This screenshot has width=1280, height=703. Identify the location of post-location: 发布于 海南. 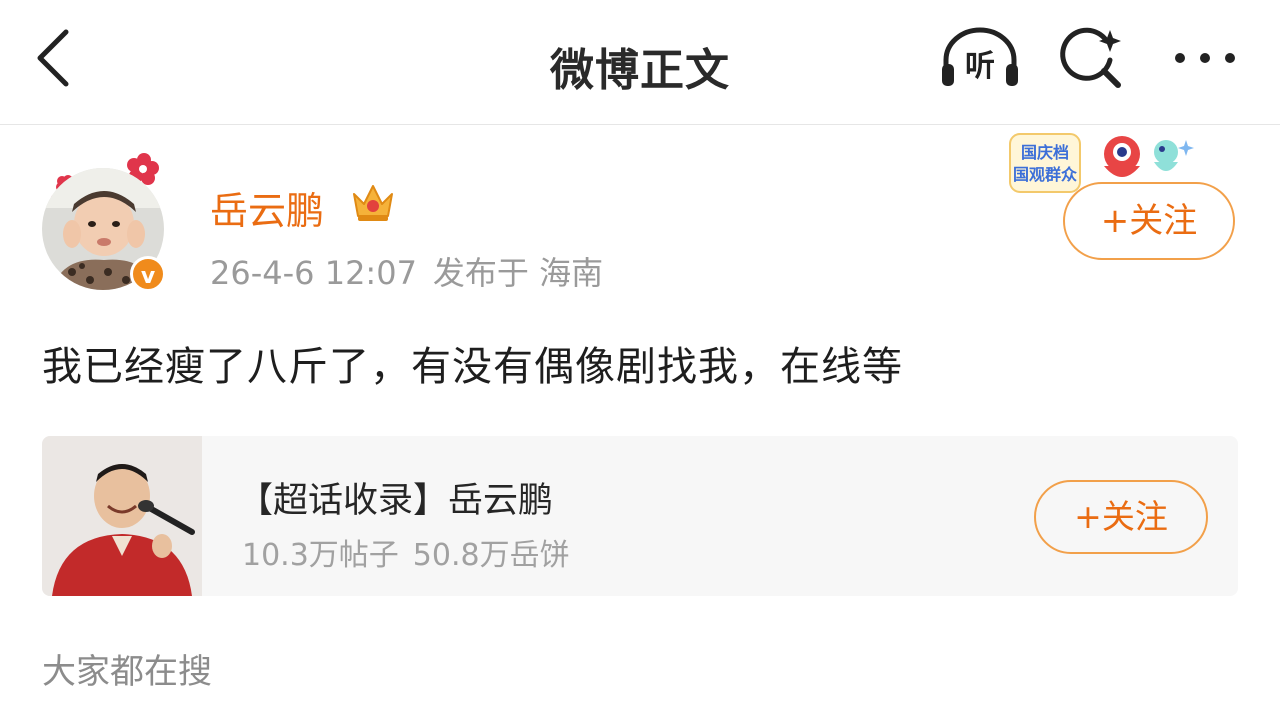
(518, 273).